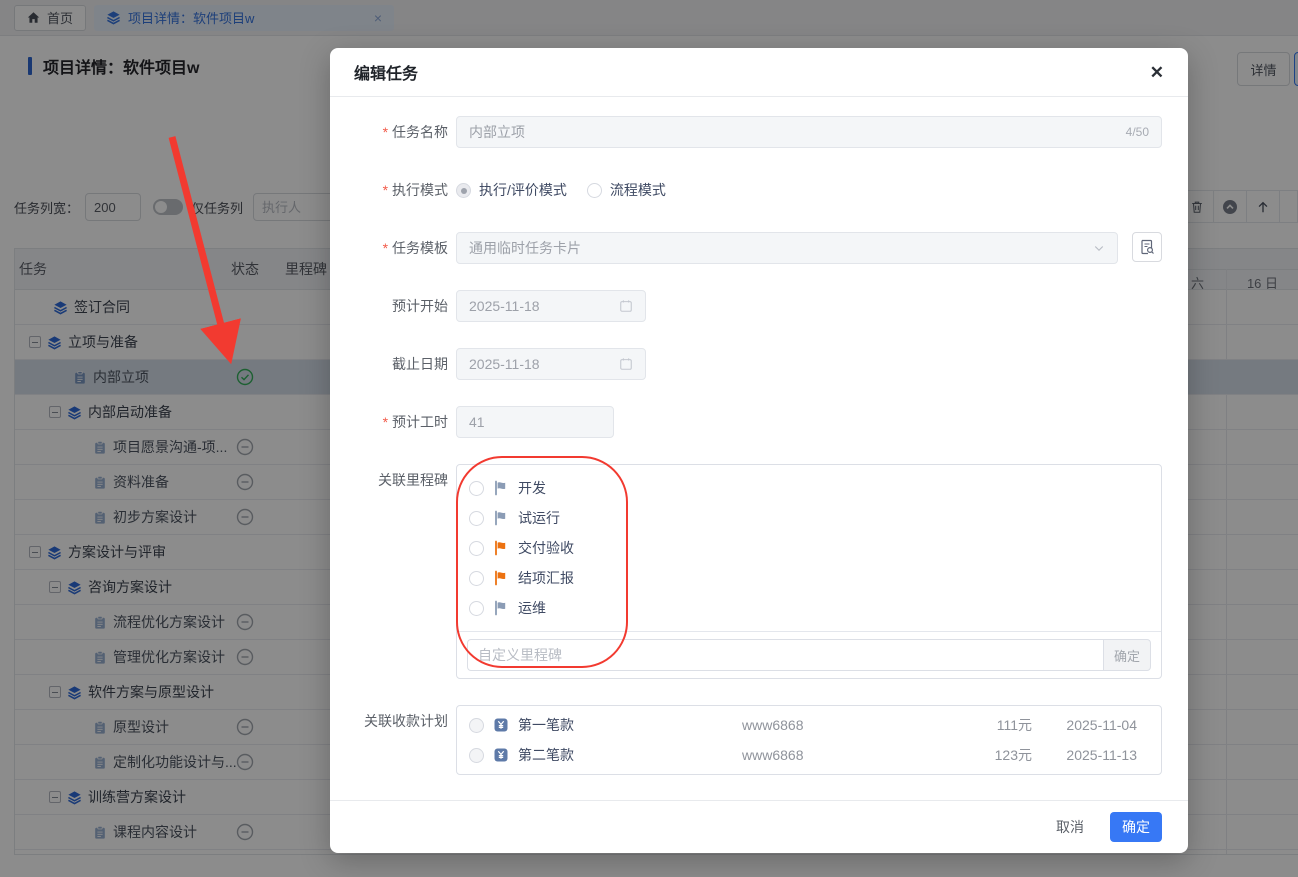 This screenshot has width=1298, height=877. I want to click on flow-mode-label: 流程模式, so click(637, 190).